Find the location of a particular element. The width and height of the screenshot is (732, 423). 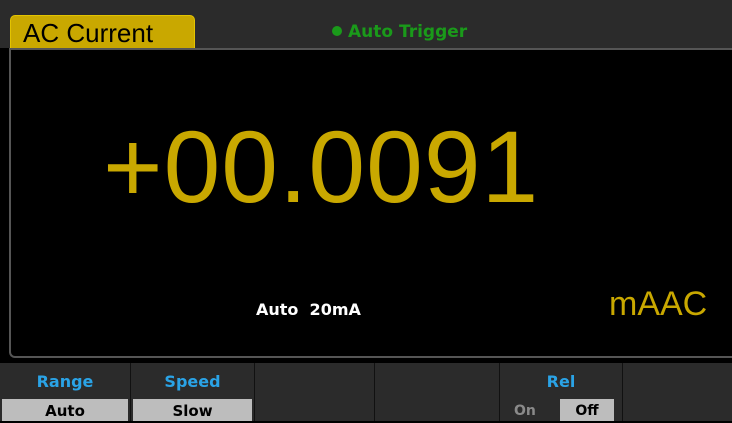

softkey-title: Speed is located at coordinates (192, 381).